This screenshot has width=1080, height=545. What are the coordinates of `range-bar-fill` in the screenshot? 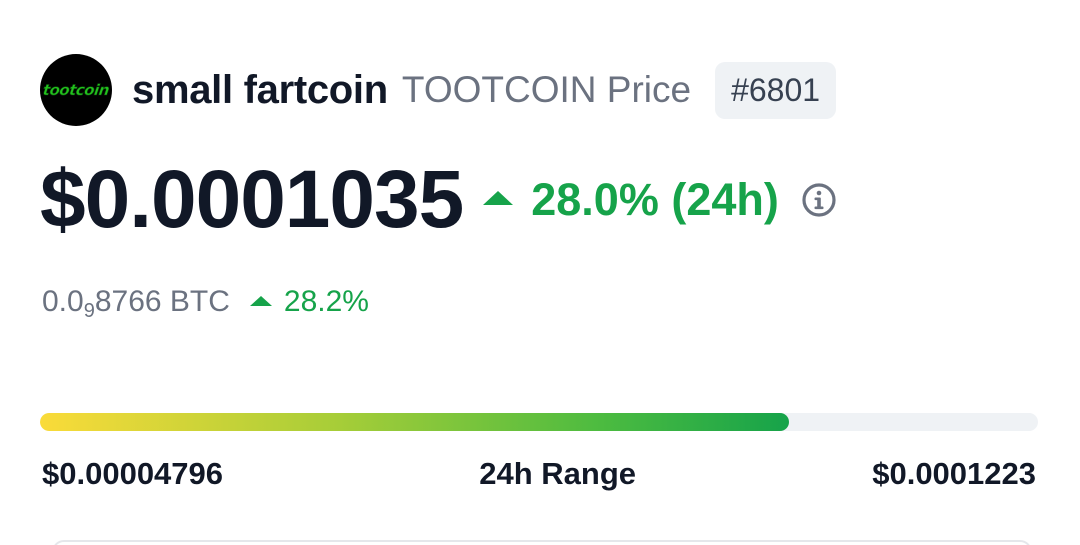 It's located at (414, 422).